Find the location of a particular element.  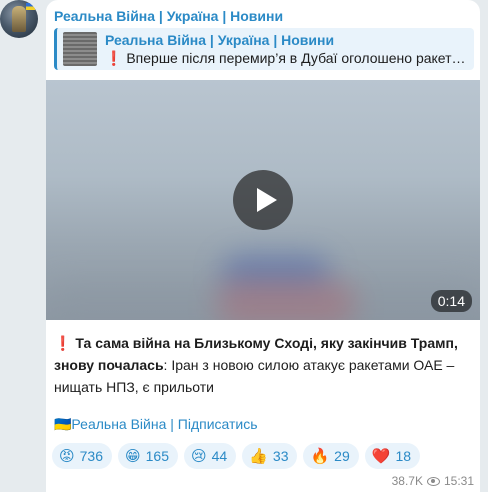

reaction-cry: 😢 44 is located at coordinates (210, 456).